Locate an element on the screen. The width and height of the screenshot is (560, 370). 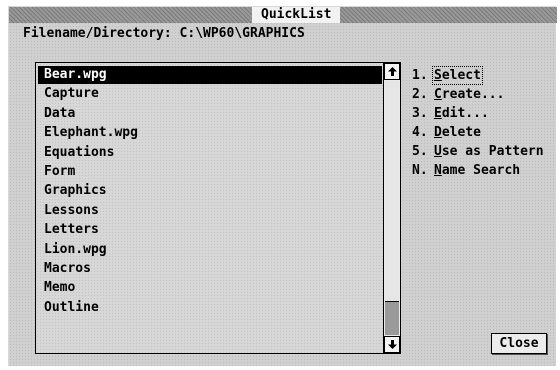
file-list-item: Capture is located at coordinates (210, 94).